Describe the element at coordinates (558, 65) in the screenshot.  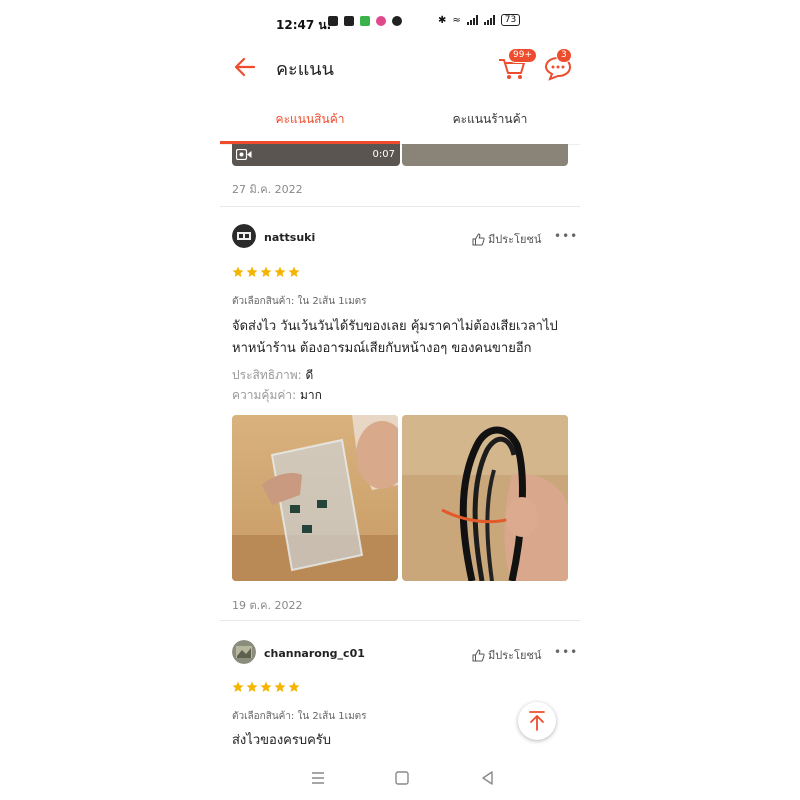
I see `chat-button: 3` at that location.